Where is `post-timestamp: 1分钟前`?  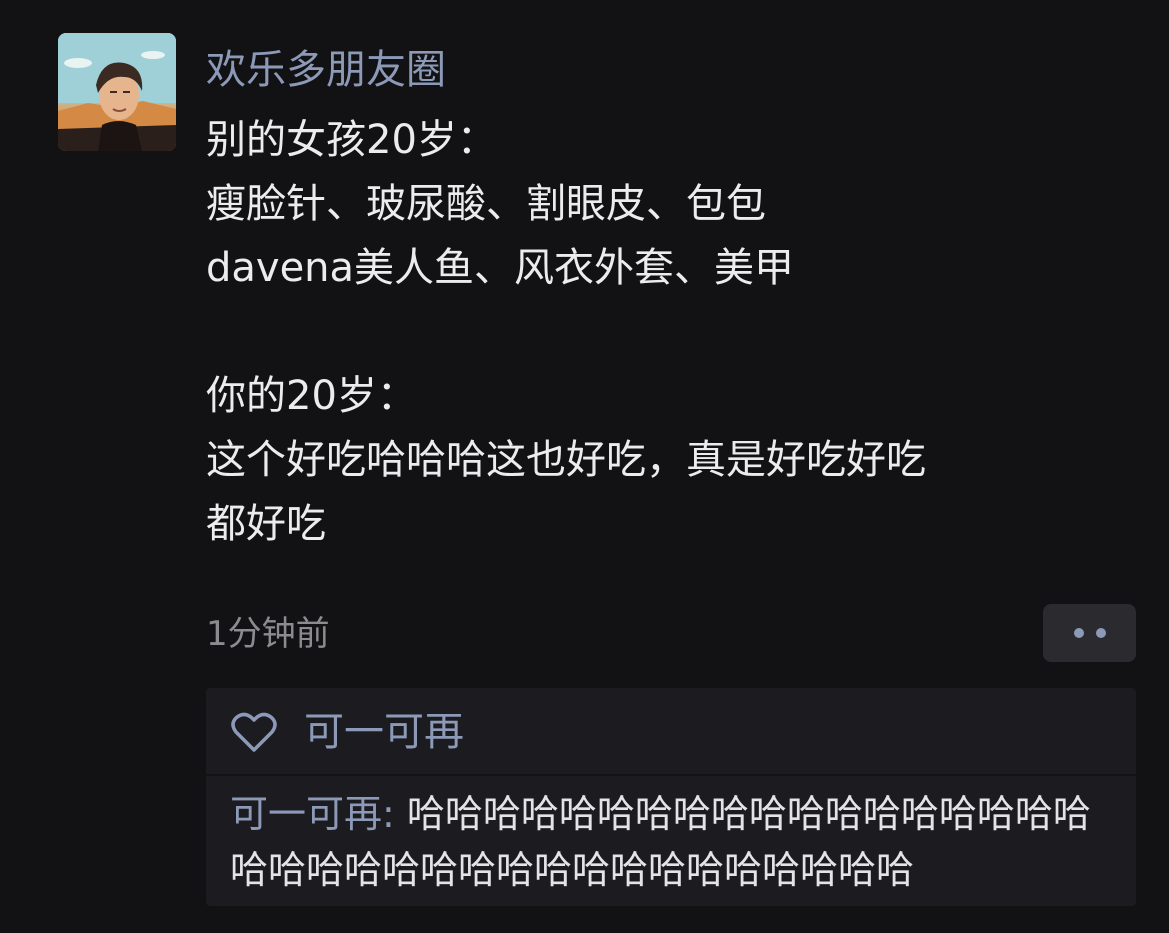 post-timestamp: 1分钟前 is located at coordinates (268, 634).